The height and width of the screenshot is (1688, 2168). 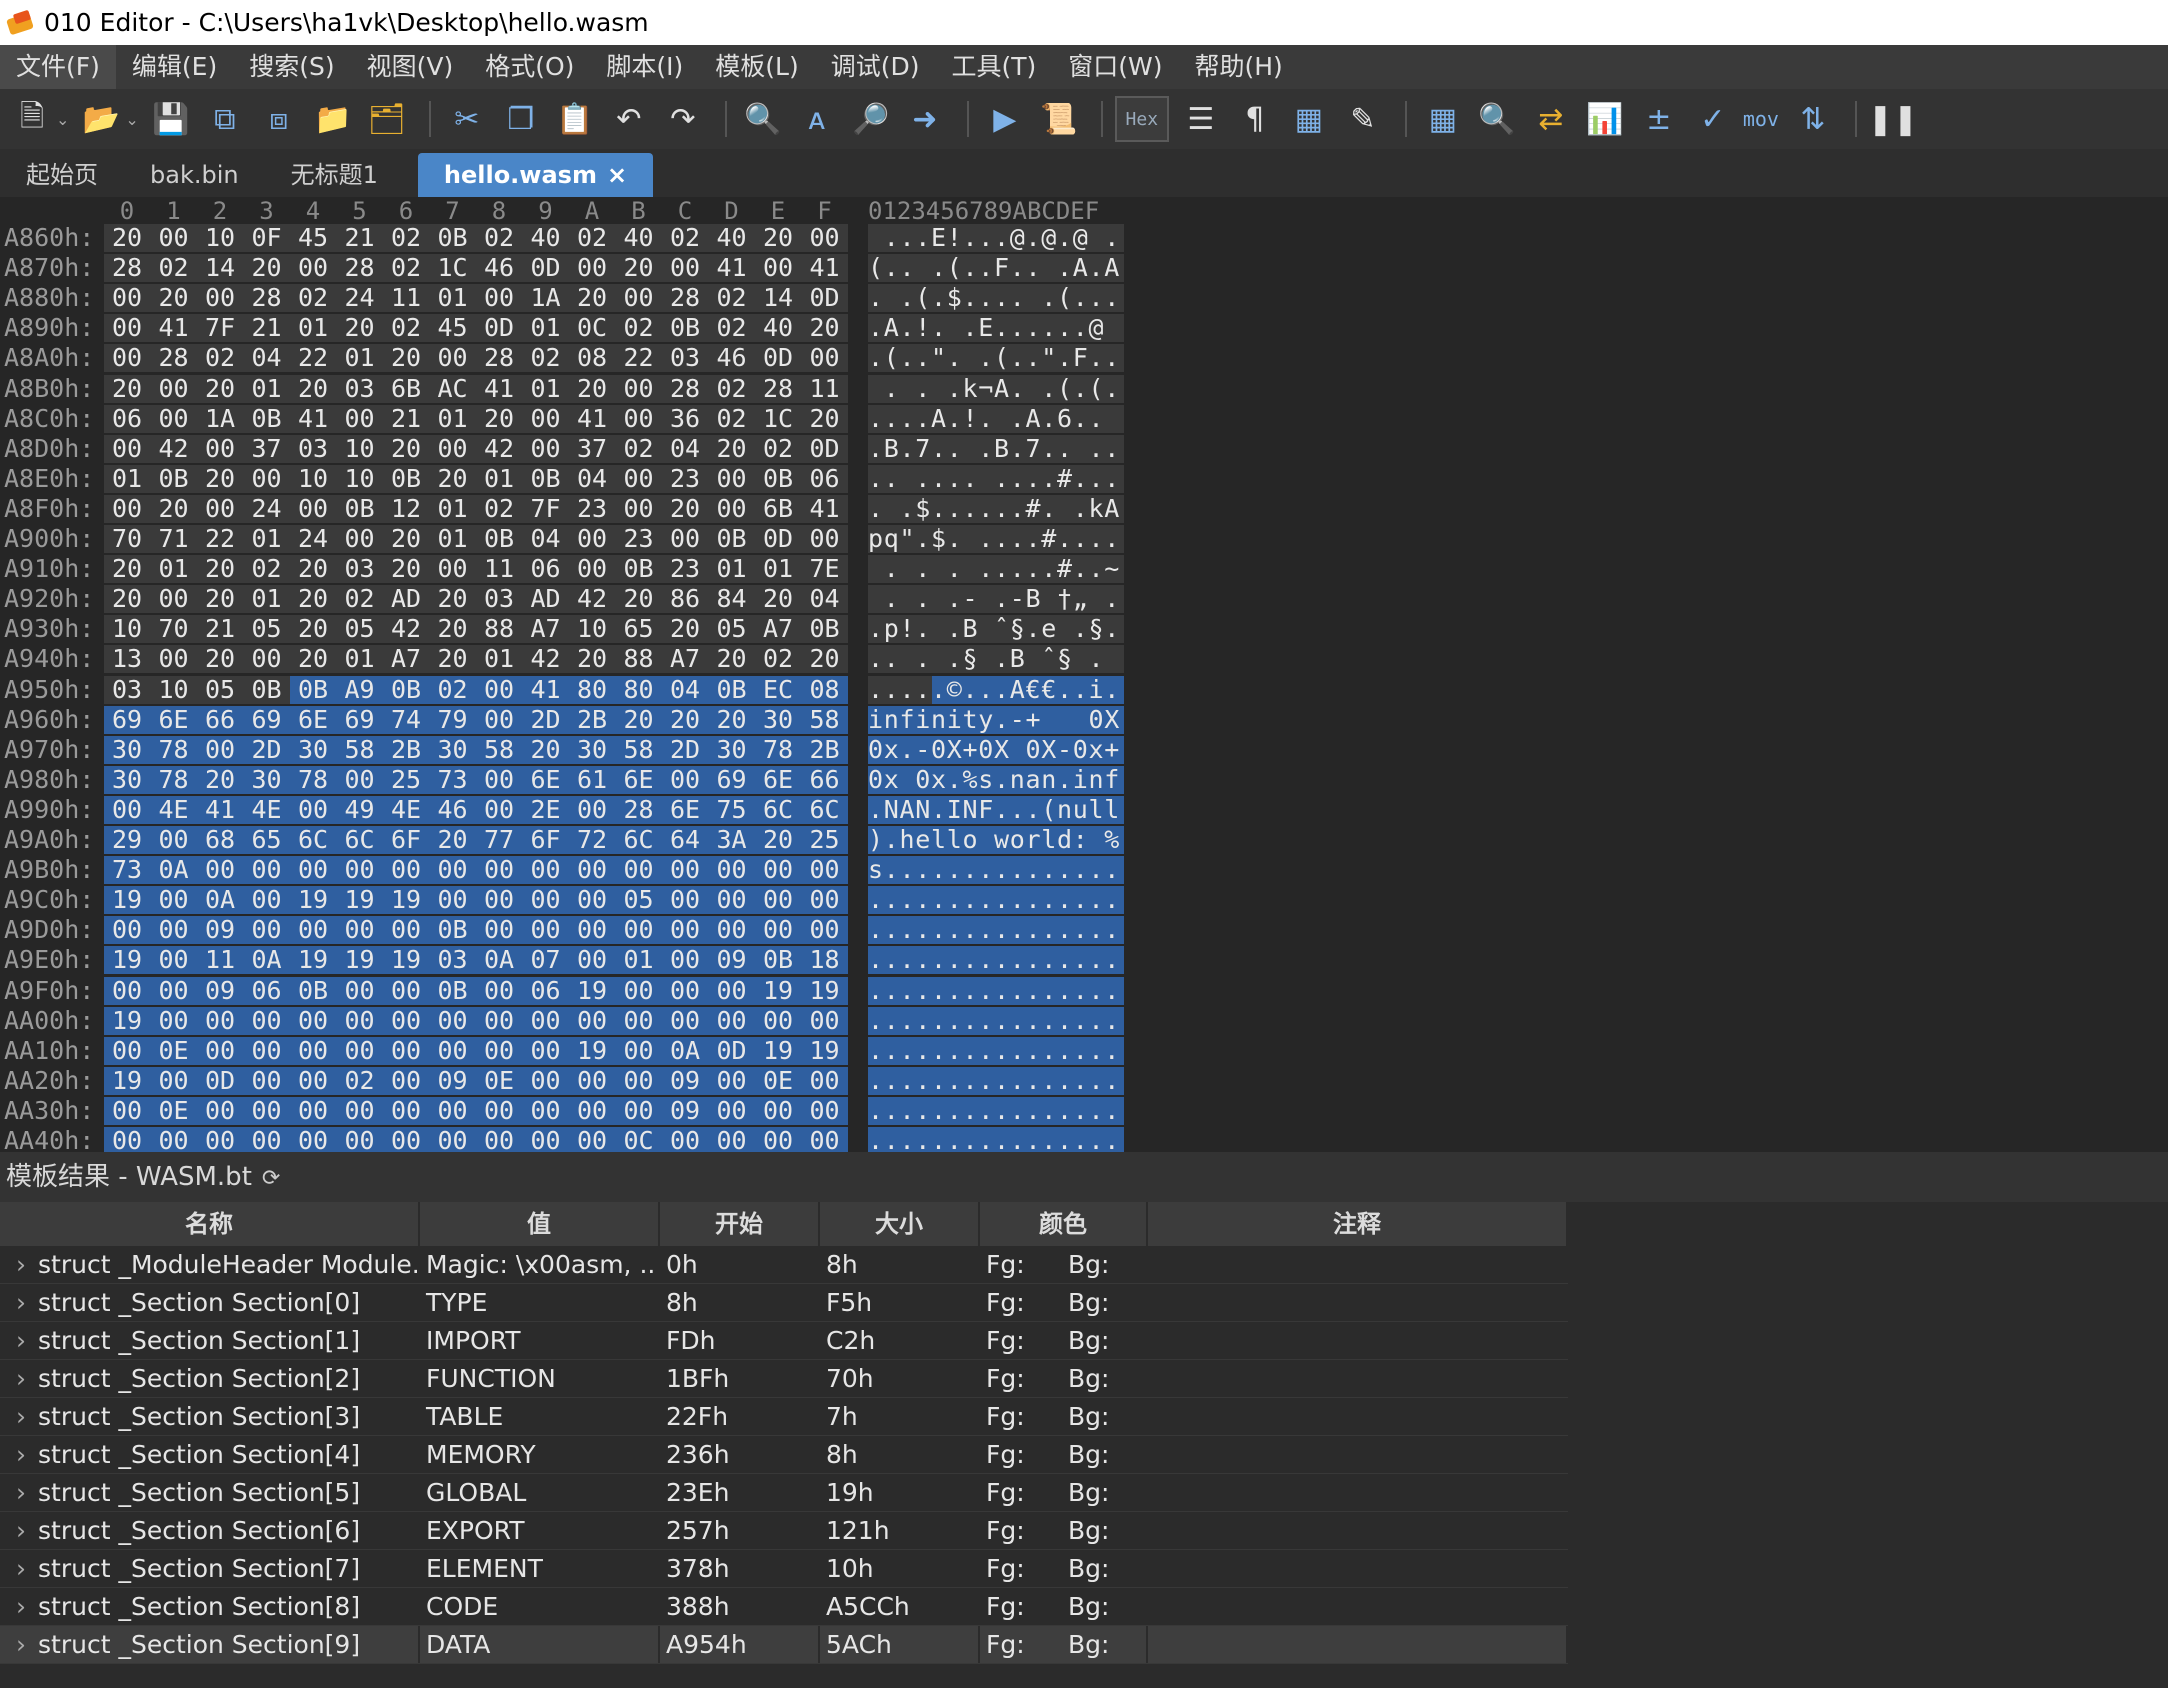 I want to click on hex-byte: AC, so click(x=453, y=389).